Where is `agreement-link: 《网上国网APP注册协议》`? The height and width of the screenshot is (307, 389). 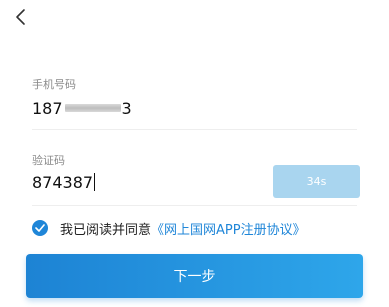
agreement-link: 《网上国网APP注册协议》 is located at coordinates (228, 228).